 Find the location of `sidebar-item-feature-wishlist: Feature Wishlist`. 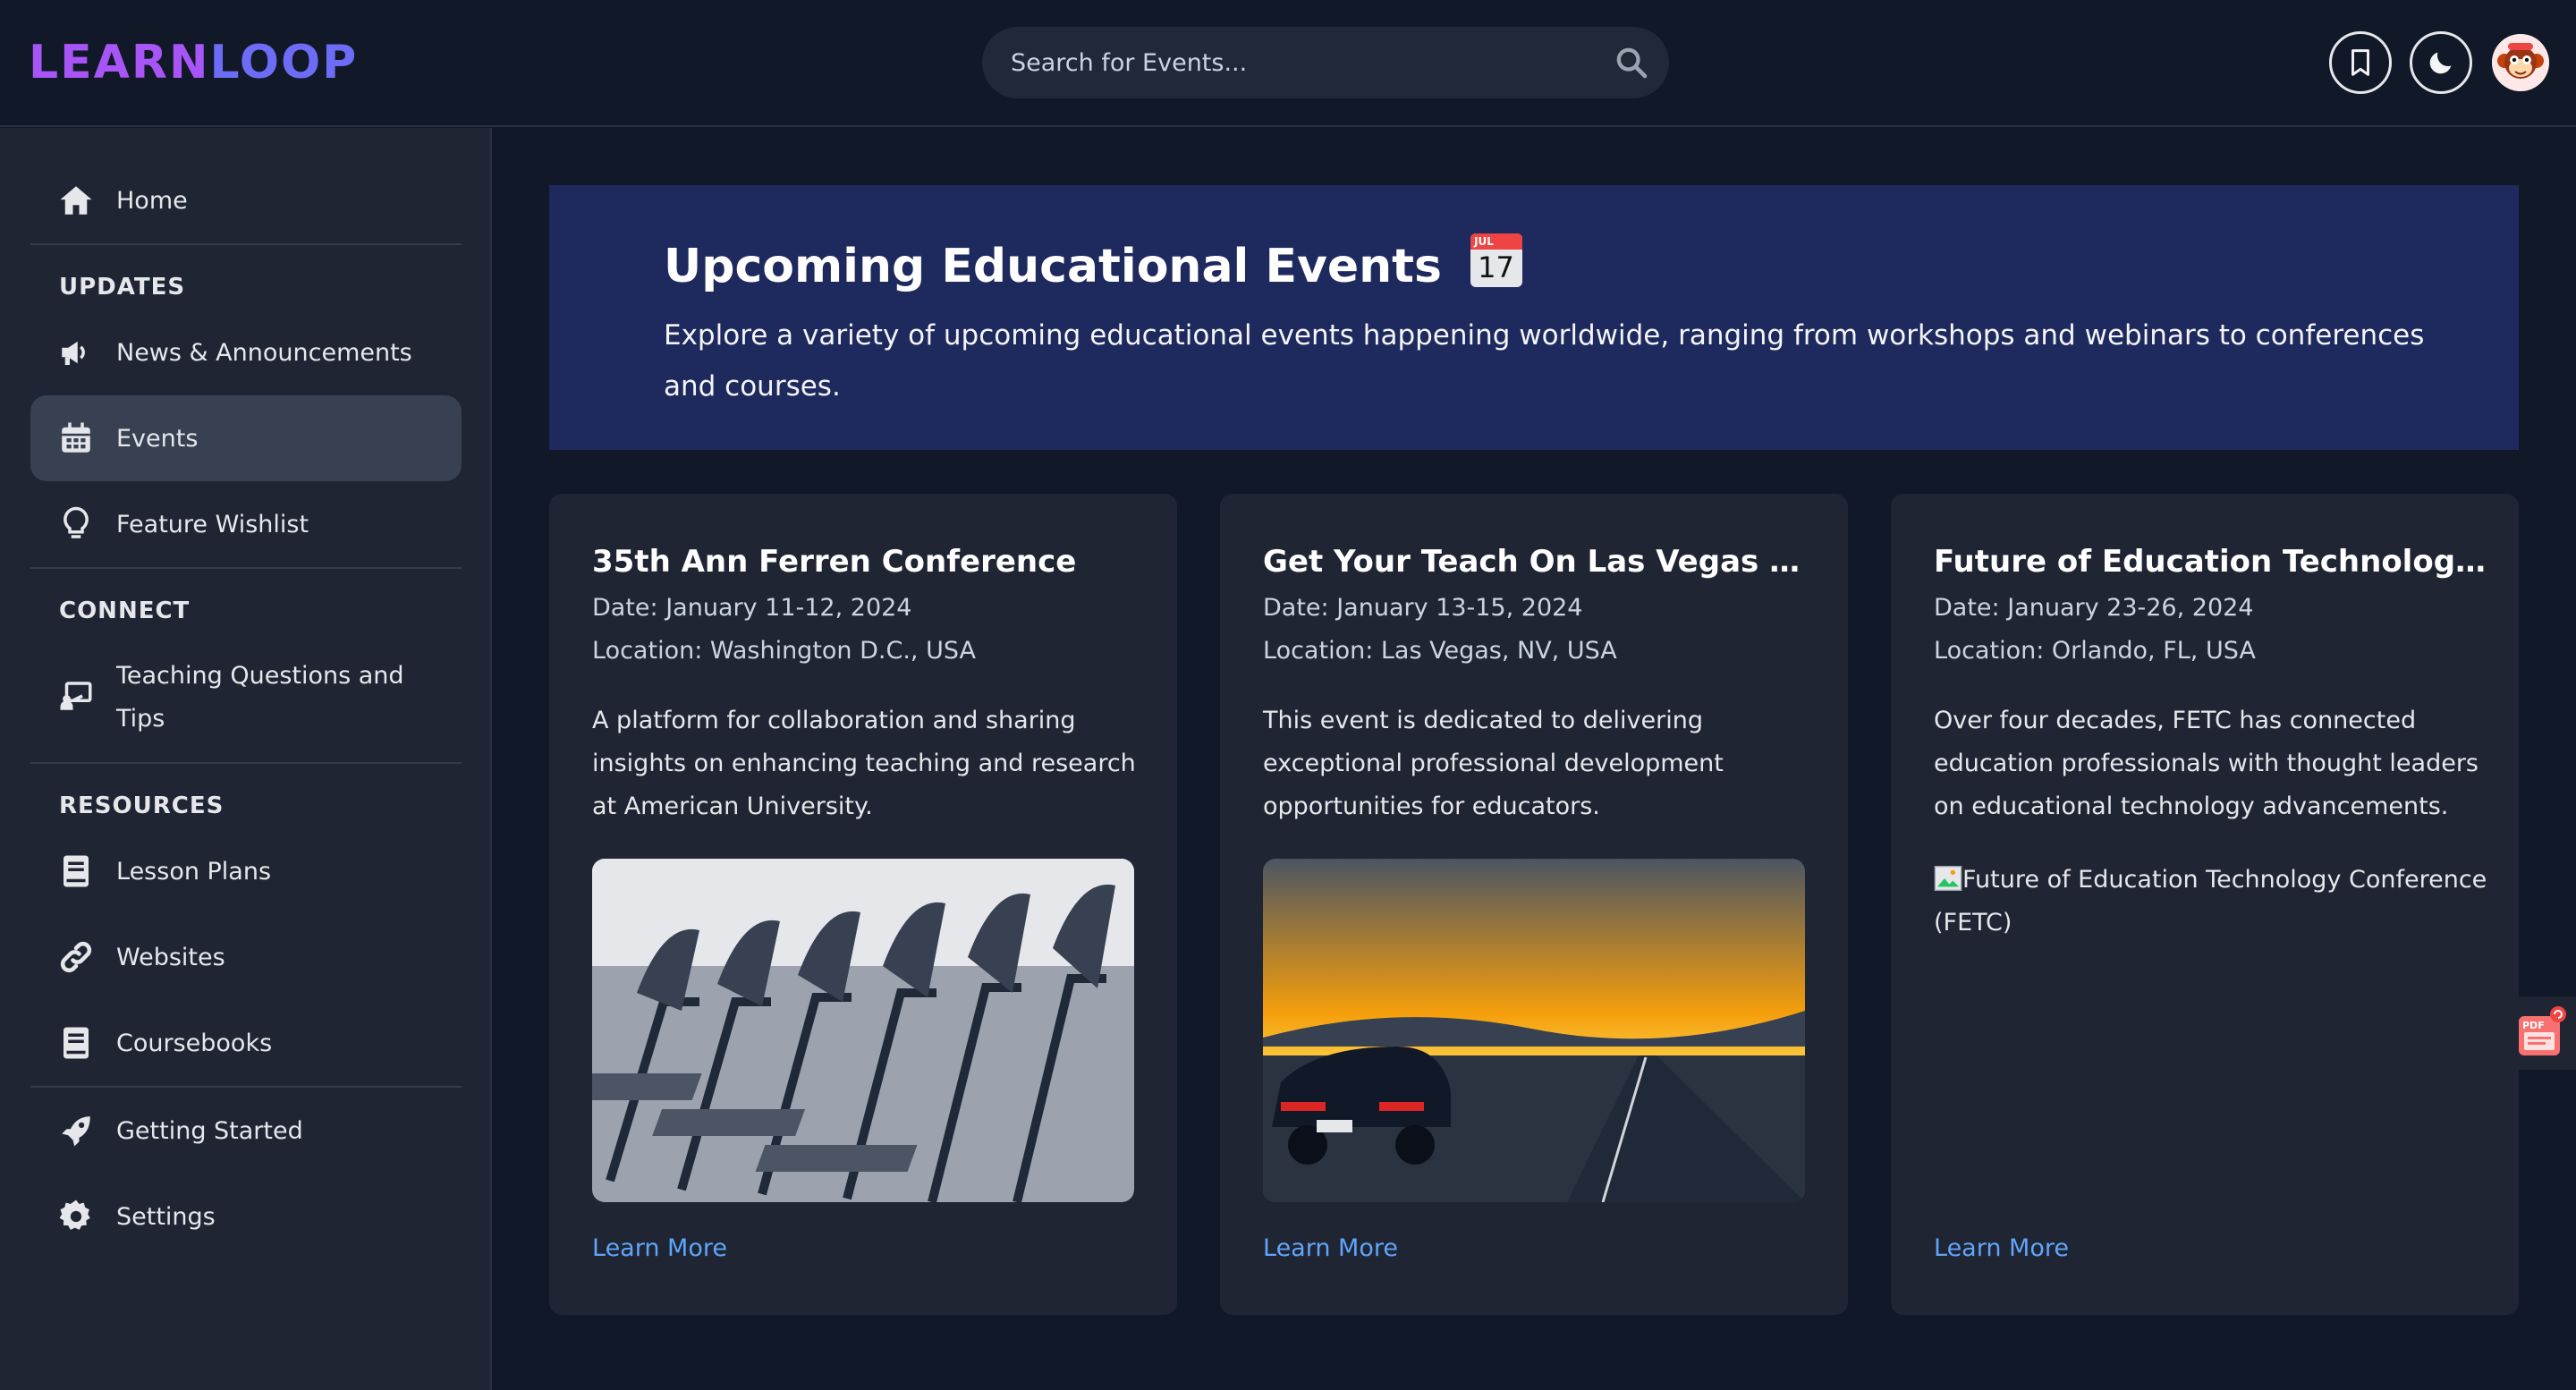

sidebar-item-feature-wishlist: Feature Wishlist is located at coordinates (246, 524).